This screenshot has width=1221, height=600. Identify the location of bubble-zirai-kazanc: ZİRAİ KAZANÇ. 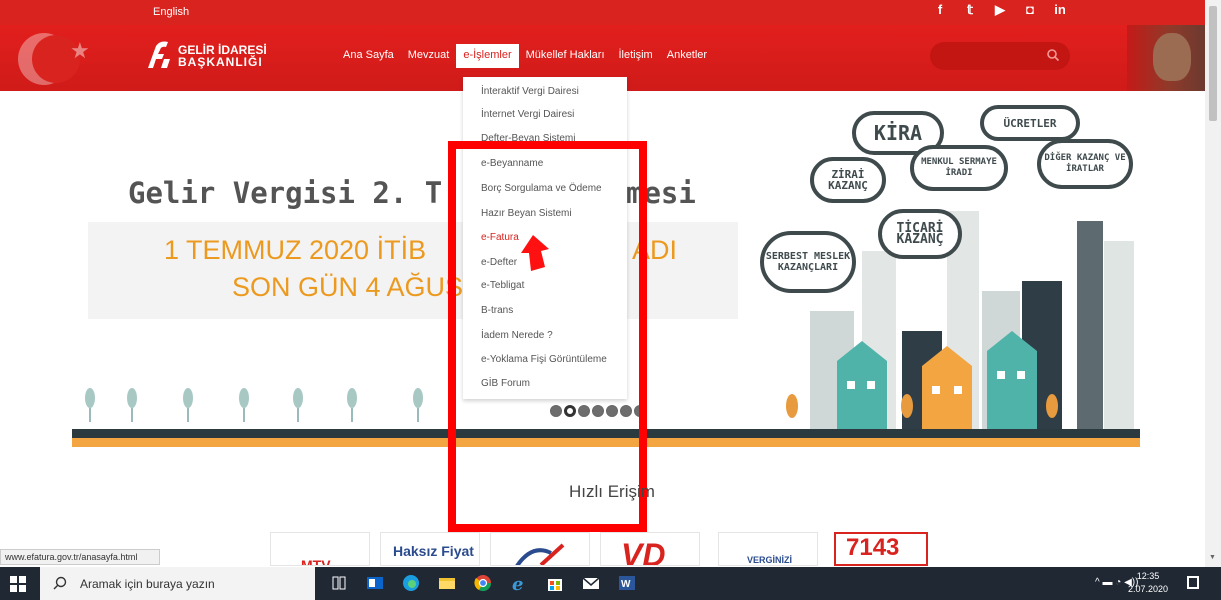
(848, 180).